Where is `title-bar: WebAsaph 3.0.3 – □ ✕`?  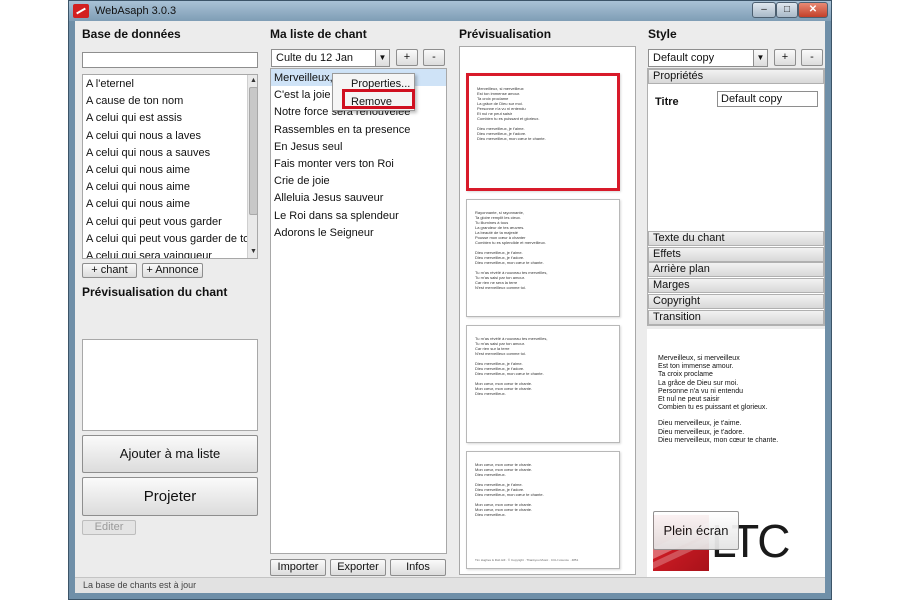
title-bar: WebAsaph 3.0.3 – □ ✕ is located at coordinates (450, 11).